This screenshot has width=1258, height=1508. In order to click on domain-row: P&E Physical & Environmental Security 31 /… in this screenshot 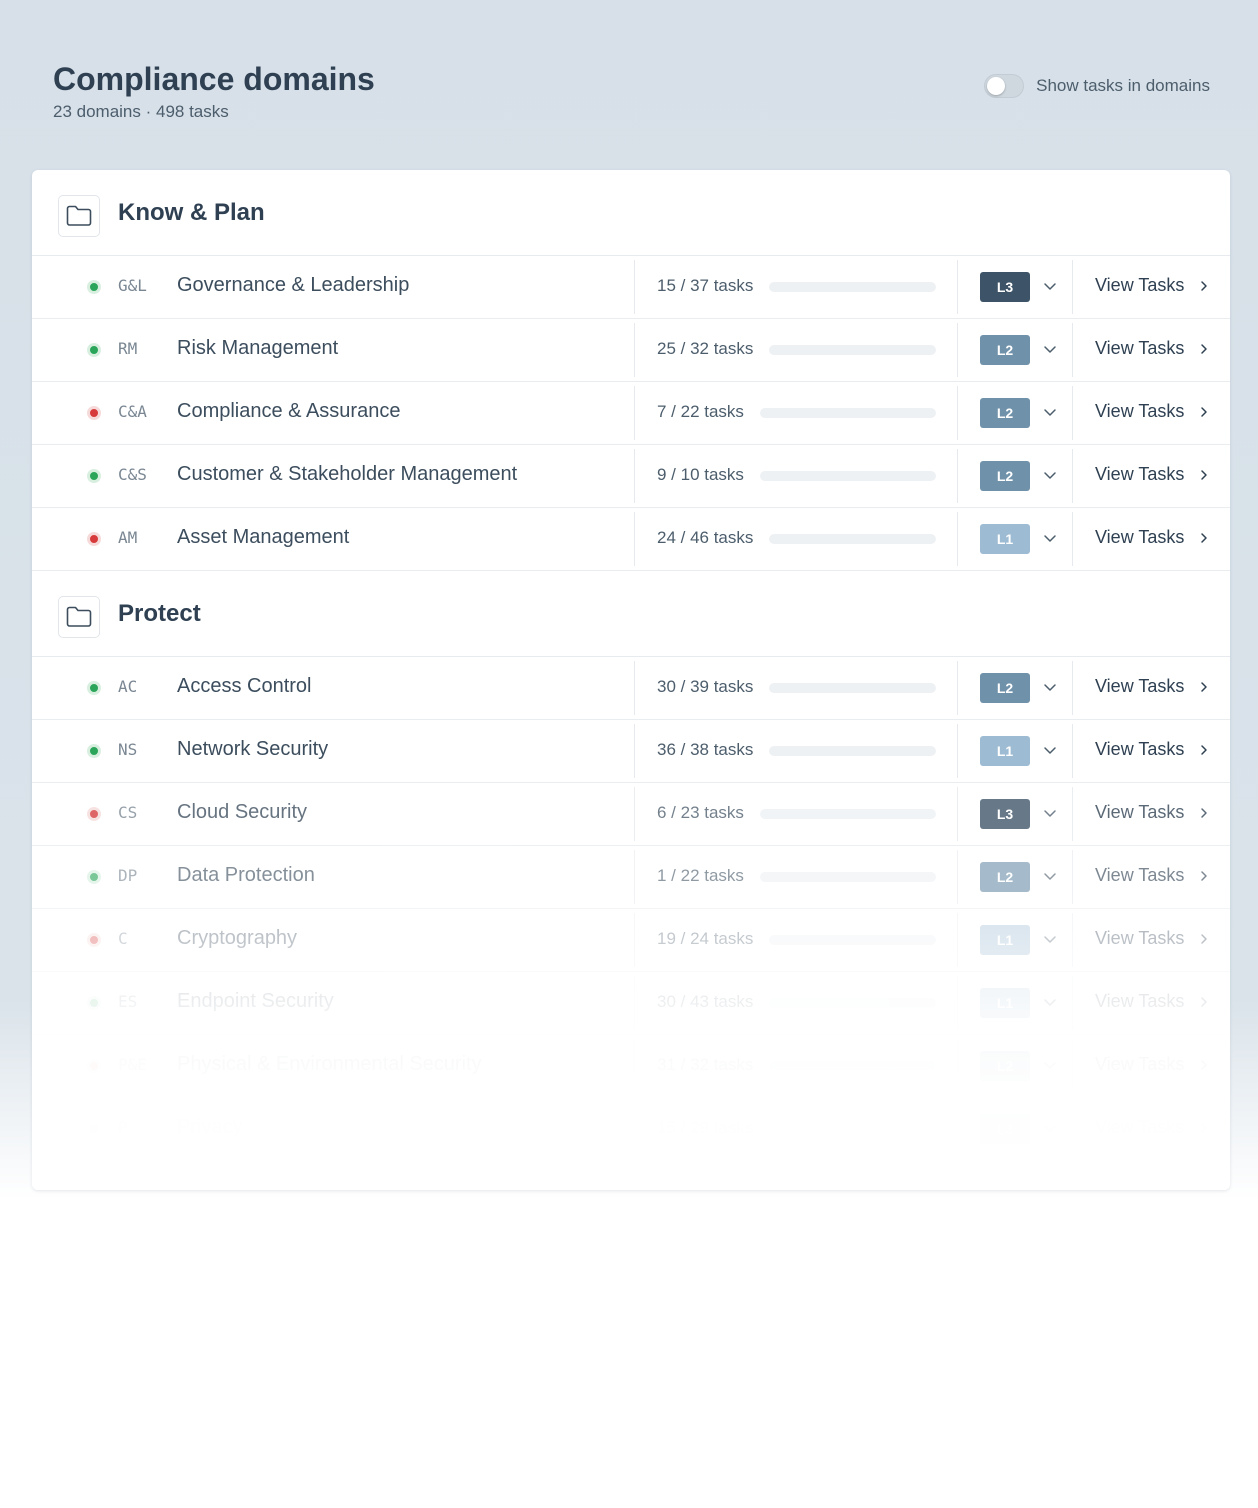, I will do `click(631, 1066)`.